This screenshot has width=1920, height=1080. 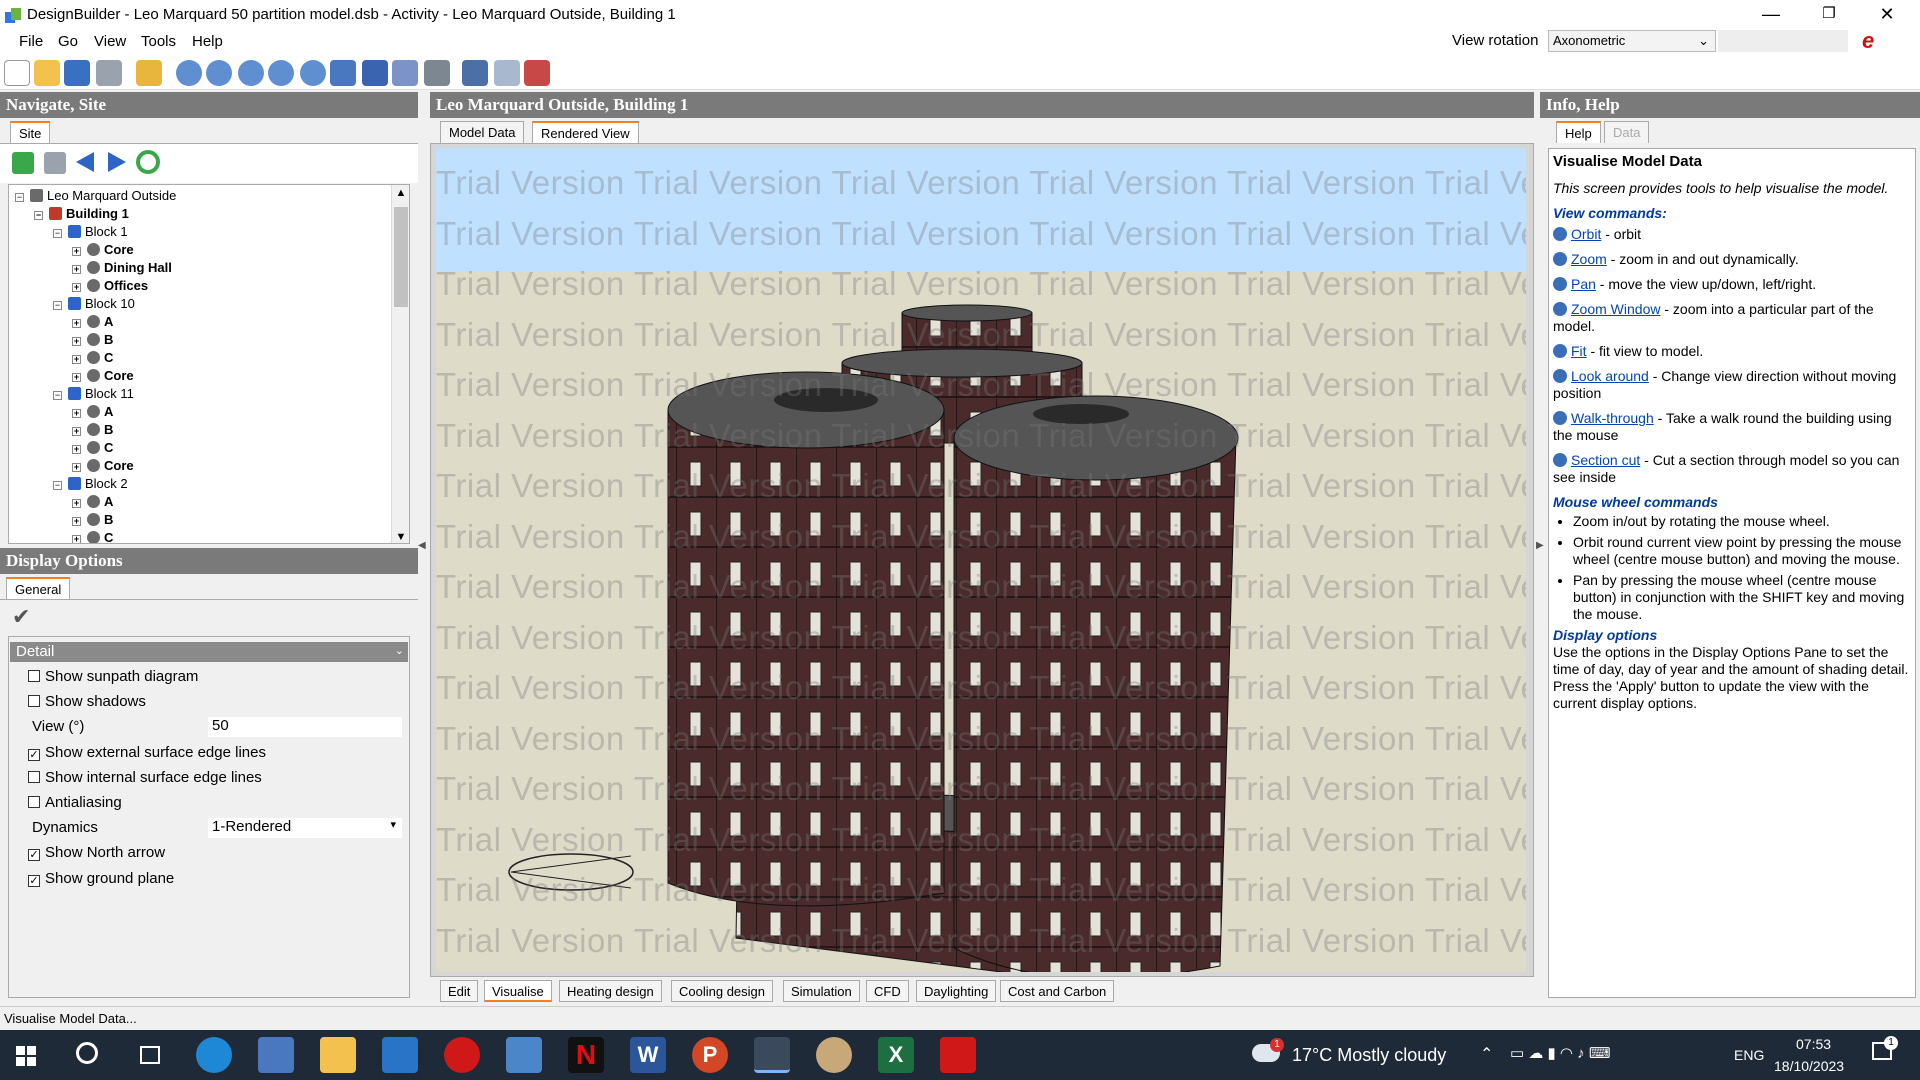 I want to click on export-icon, so click(x=507, y=73).